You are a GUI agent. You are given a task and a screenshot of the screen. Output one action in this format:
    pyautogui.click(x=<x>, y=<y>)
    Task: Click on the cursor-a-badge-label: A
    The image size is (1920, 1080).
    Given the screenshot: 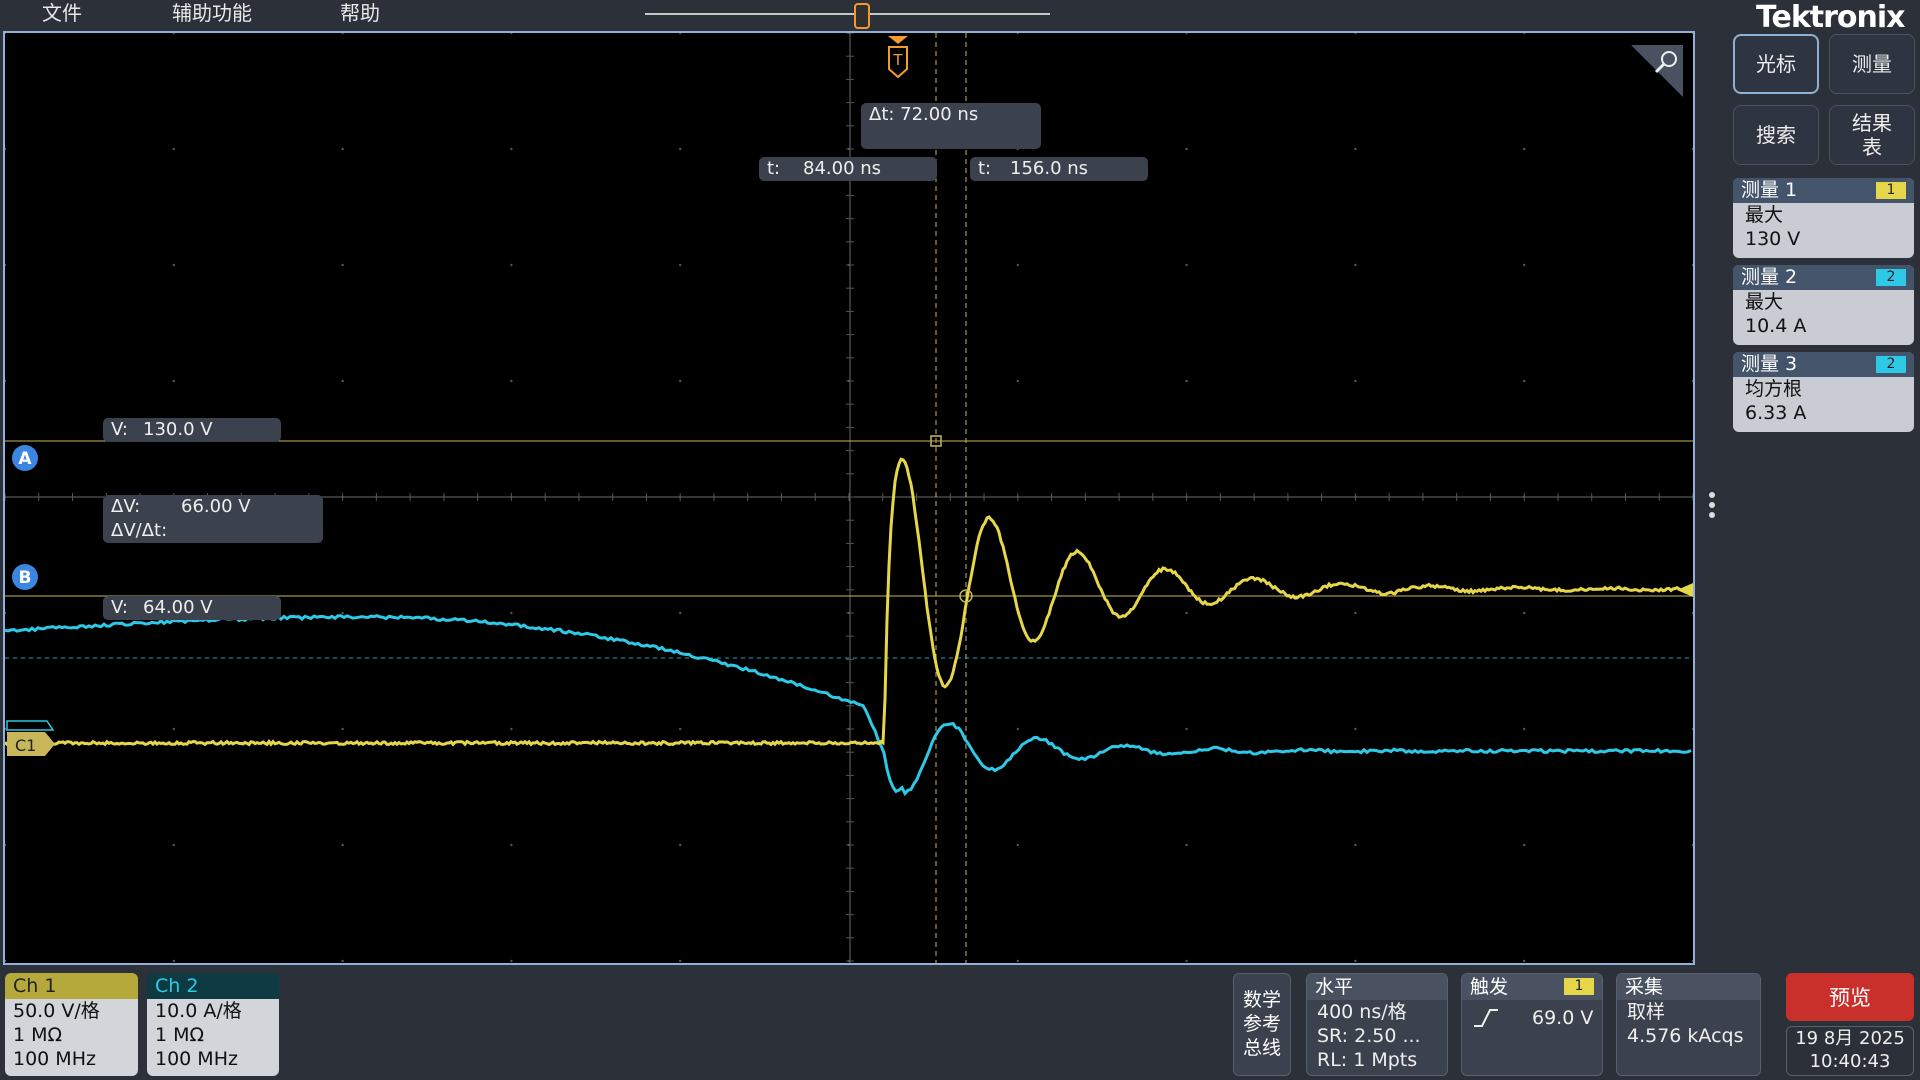 What is the action you would take?
    pyautogui.click(x=25, y=459)
    